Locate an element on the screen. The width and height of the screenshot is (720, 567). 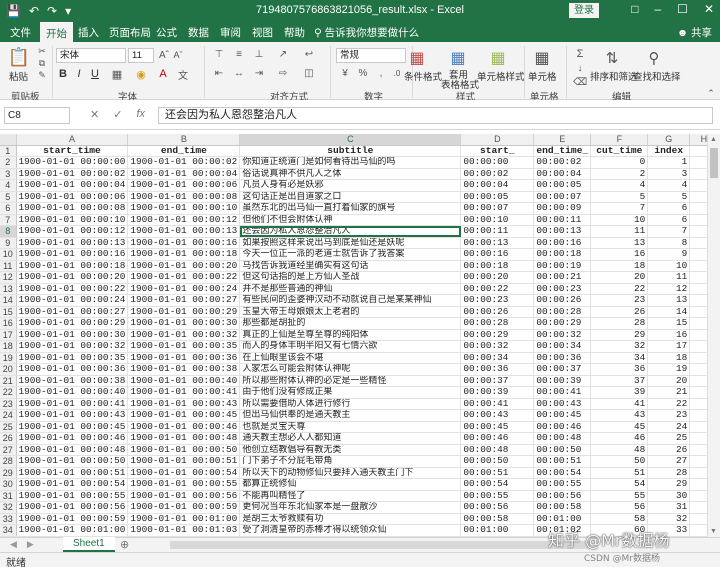
cell: 真正的上仙是至尊至尊的纯阳体 is located at coordinates (350, 335).